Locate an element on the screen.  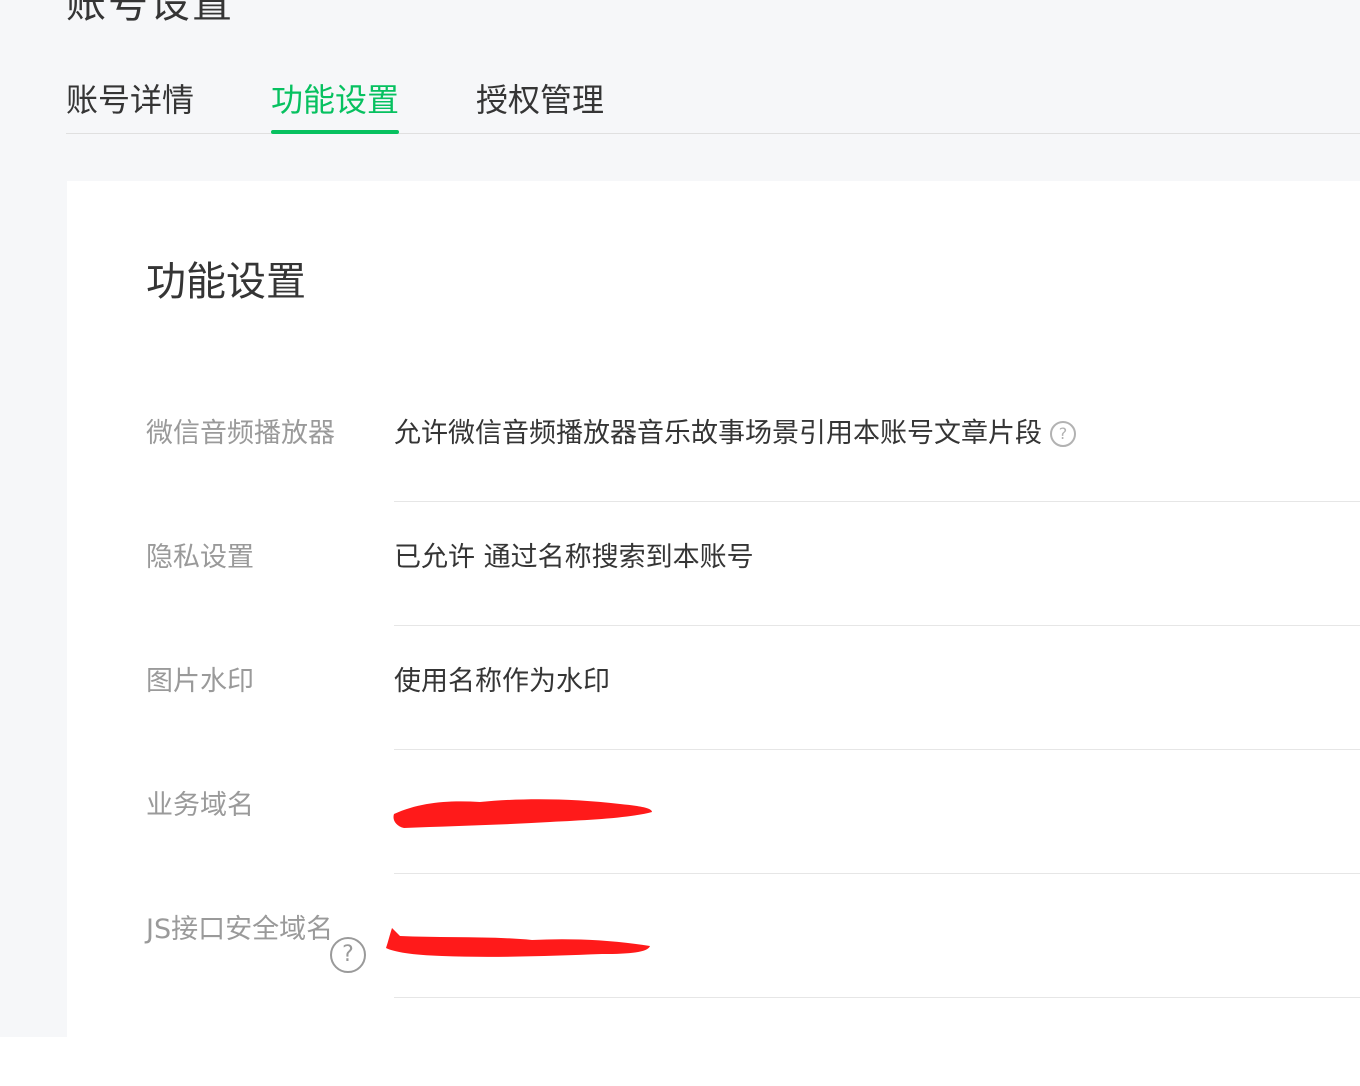
setting-row-audio-player: 微信音频播放器 允许微信音频播放器音乐故事场景引用本账号文章片段? is located at coordinates (753, 440).